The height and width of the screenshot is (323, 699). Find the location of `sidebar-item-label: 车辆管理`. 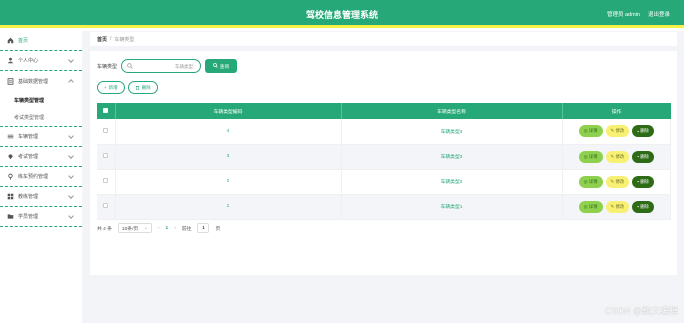

sidebar-item-label: 车辆管理 is located at coordinates (28, 137).